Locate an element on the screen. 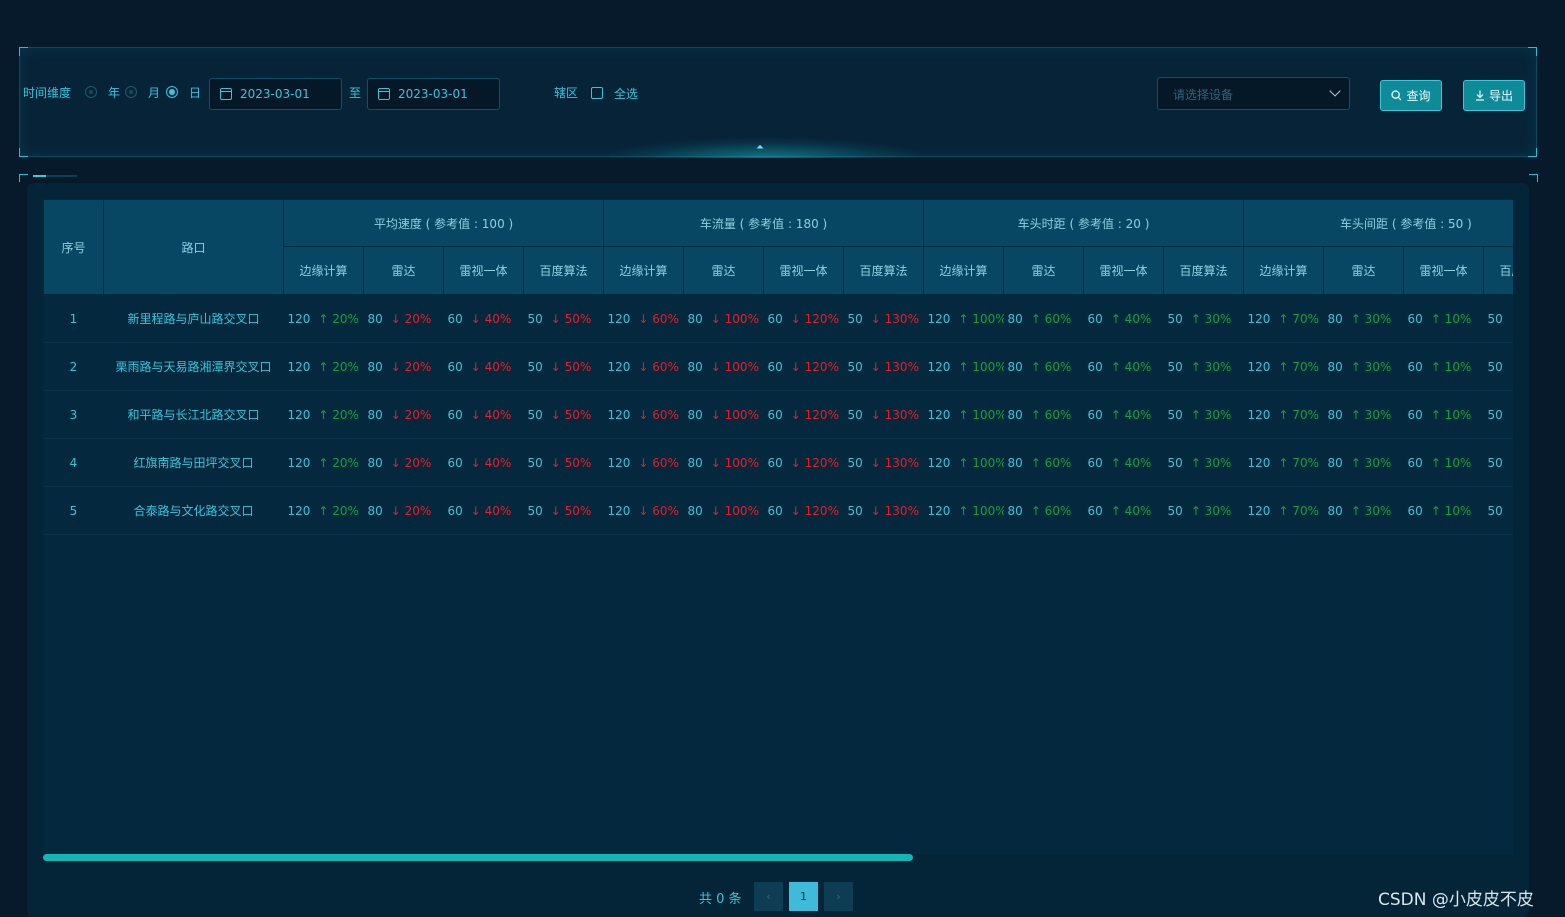  sub-header-cell: 边缘计算 is located at coordinates (644, 270).